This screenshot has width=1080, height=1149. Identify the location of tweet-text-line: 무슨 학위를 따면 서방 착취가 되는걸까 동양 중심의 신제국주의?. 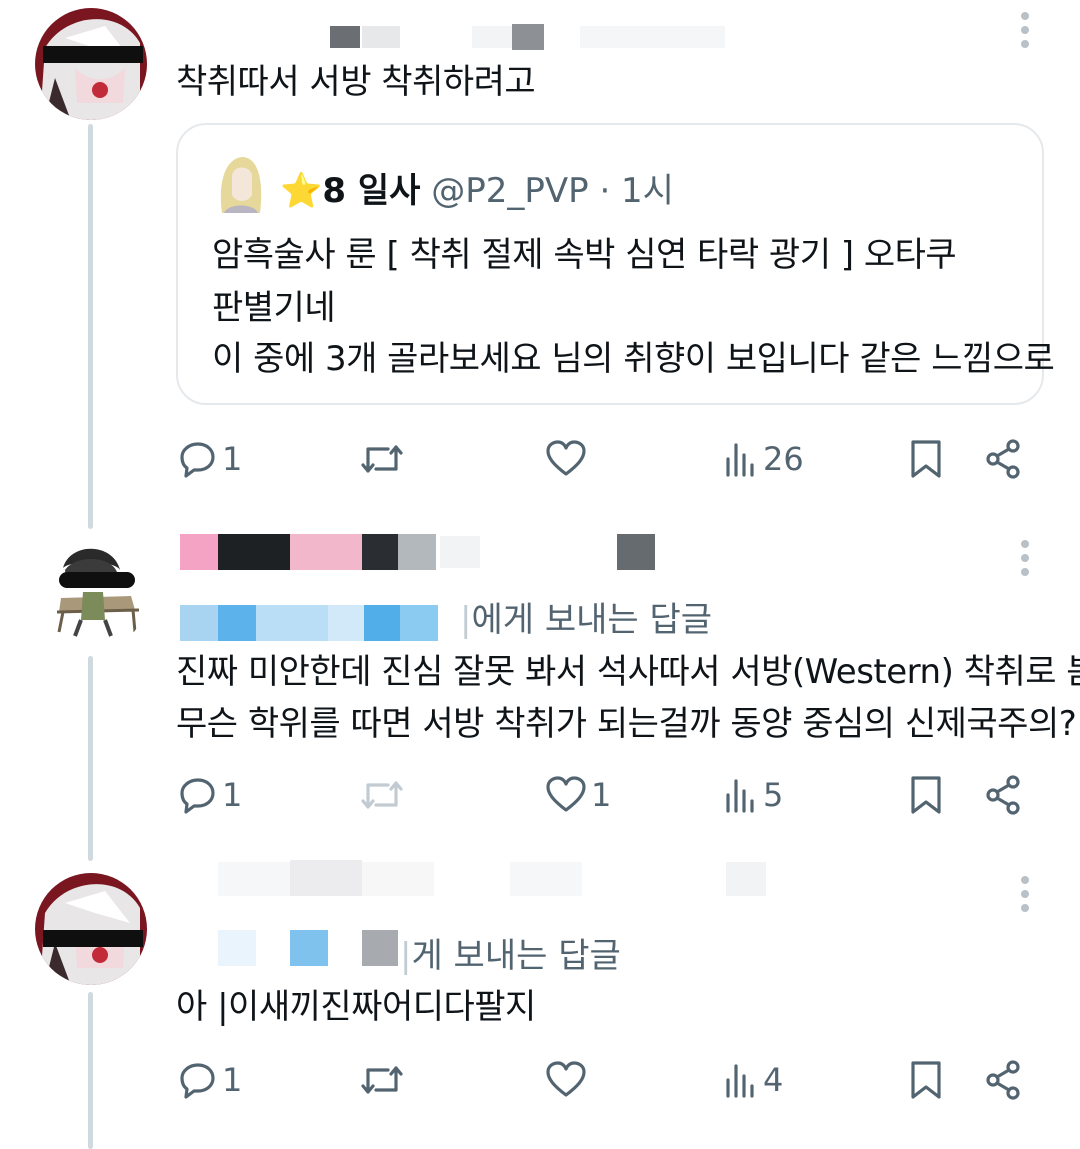
(626, 724).